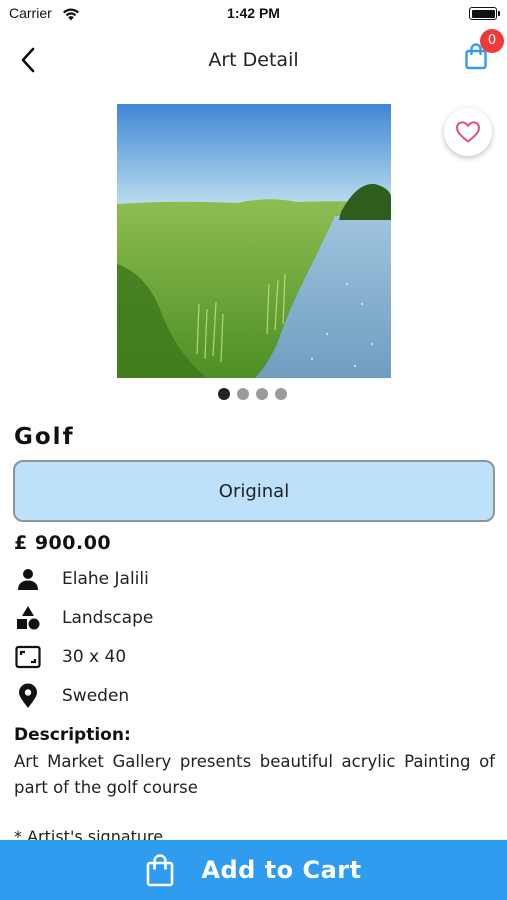  I want to click on add-to-cart-label: Add to Cart, so click(281, 870).